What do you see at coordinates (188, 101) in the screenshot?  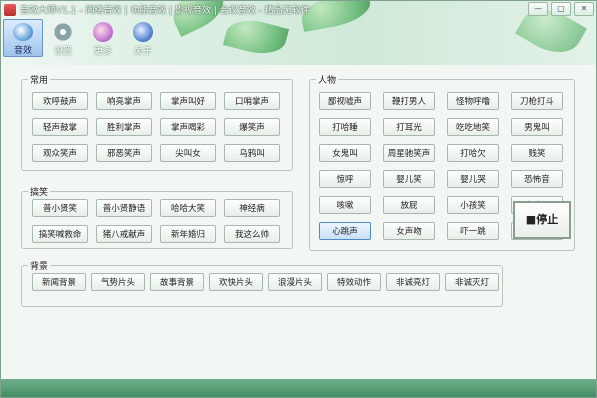 I see `sound-button: 掌声叫好` at bounding box center [188, 101].